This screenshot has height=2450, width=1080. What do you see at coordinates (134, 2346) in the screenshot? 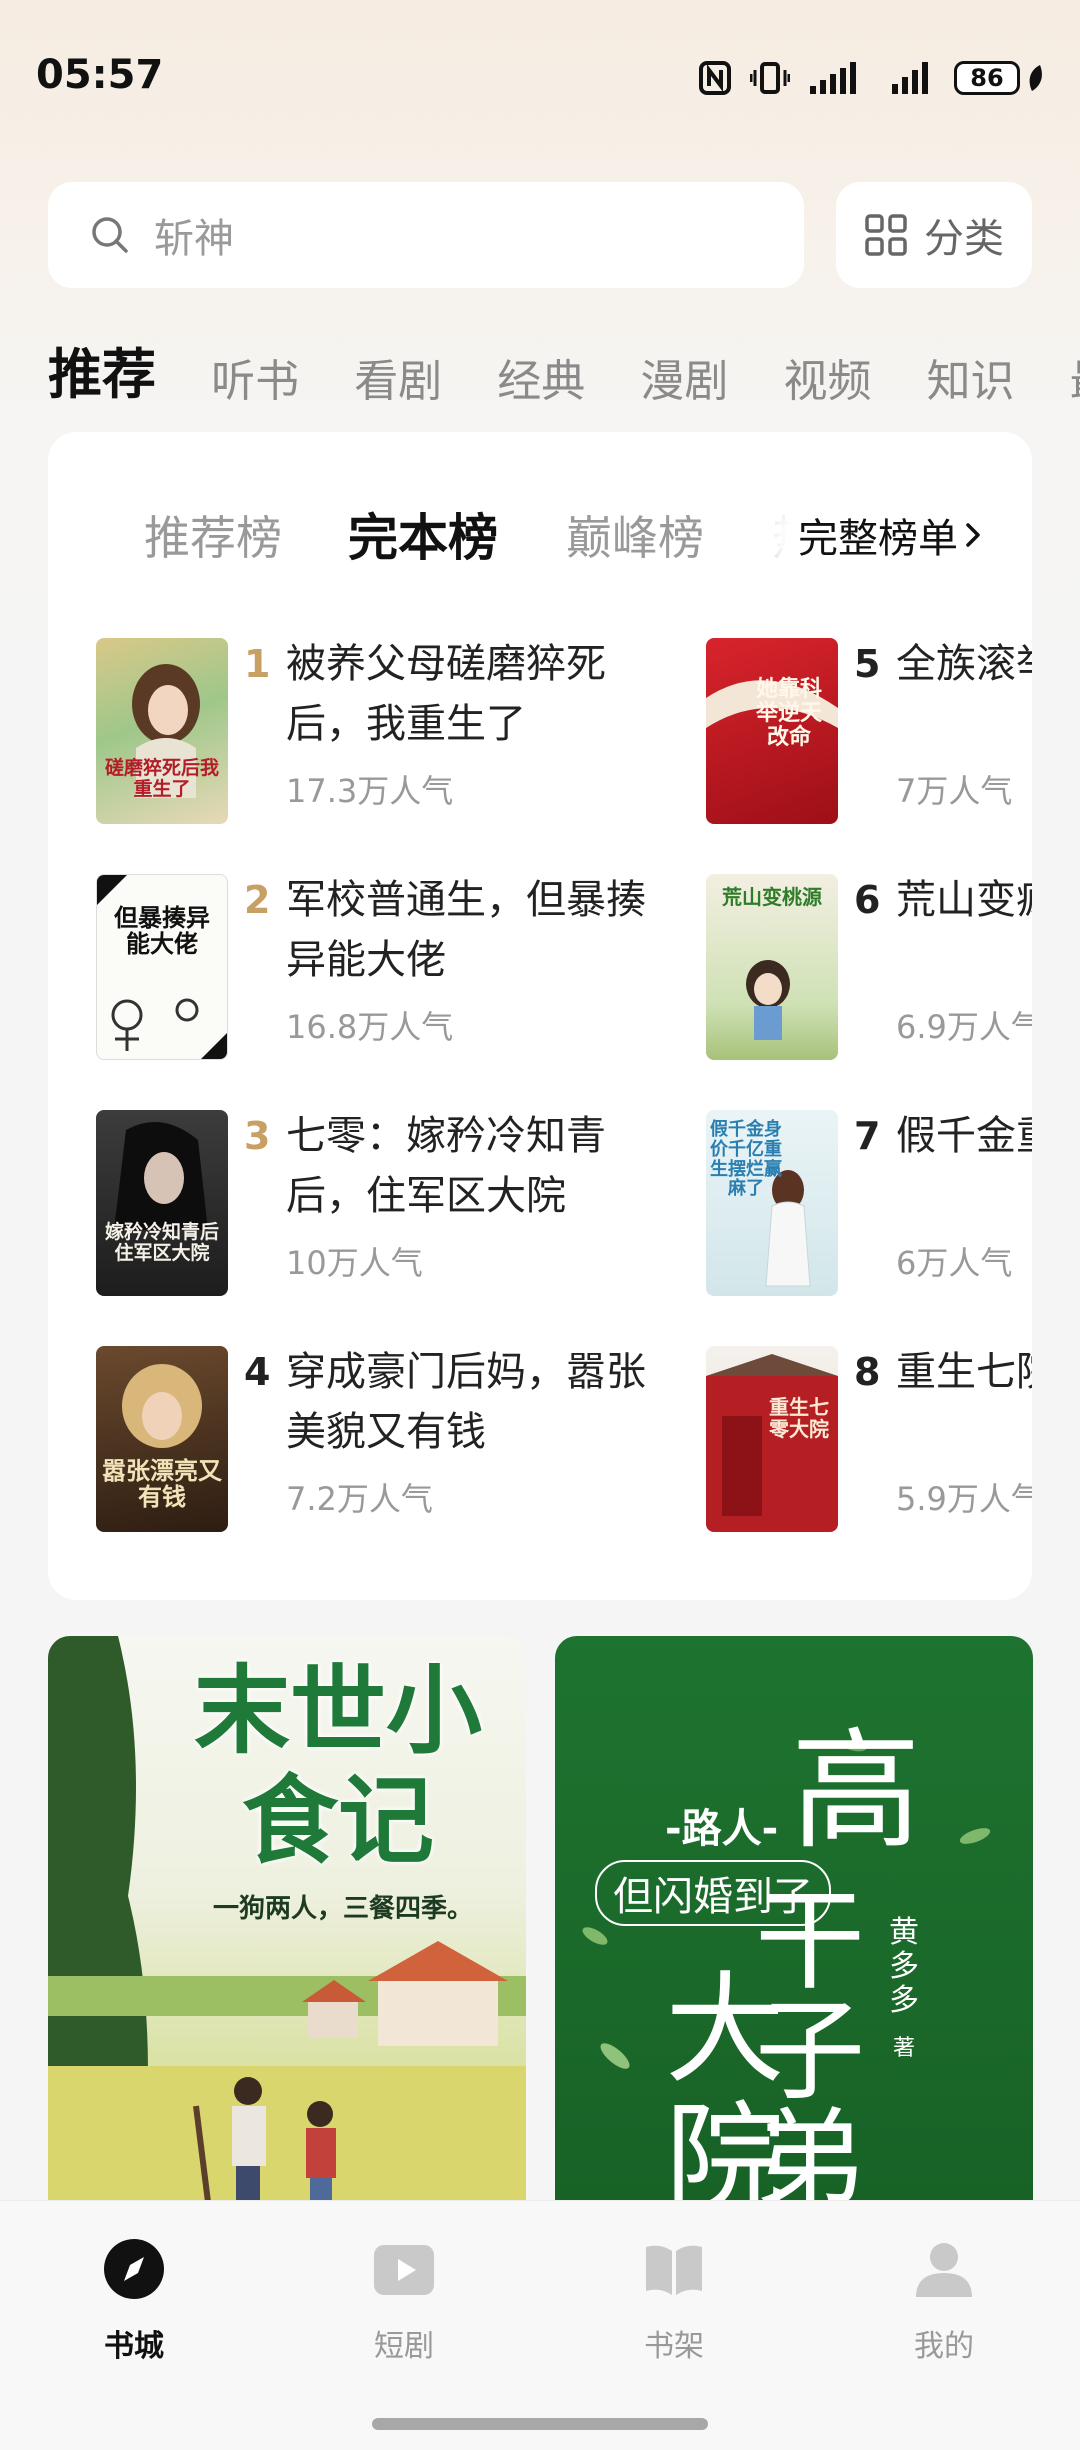
I see `nav-label: 书城` at bounding box center [134, 2346].